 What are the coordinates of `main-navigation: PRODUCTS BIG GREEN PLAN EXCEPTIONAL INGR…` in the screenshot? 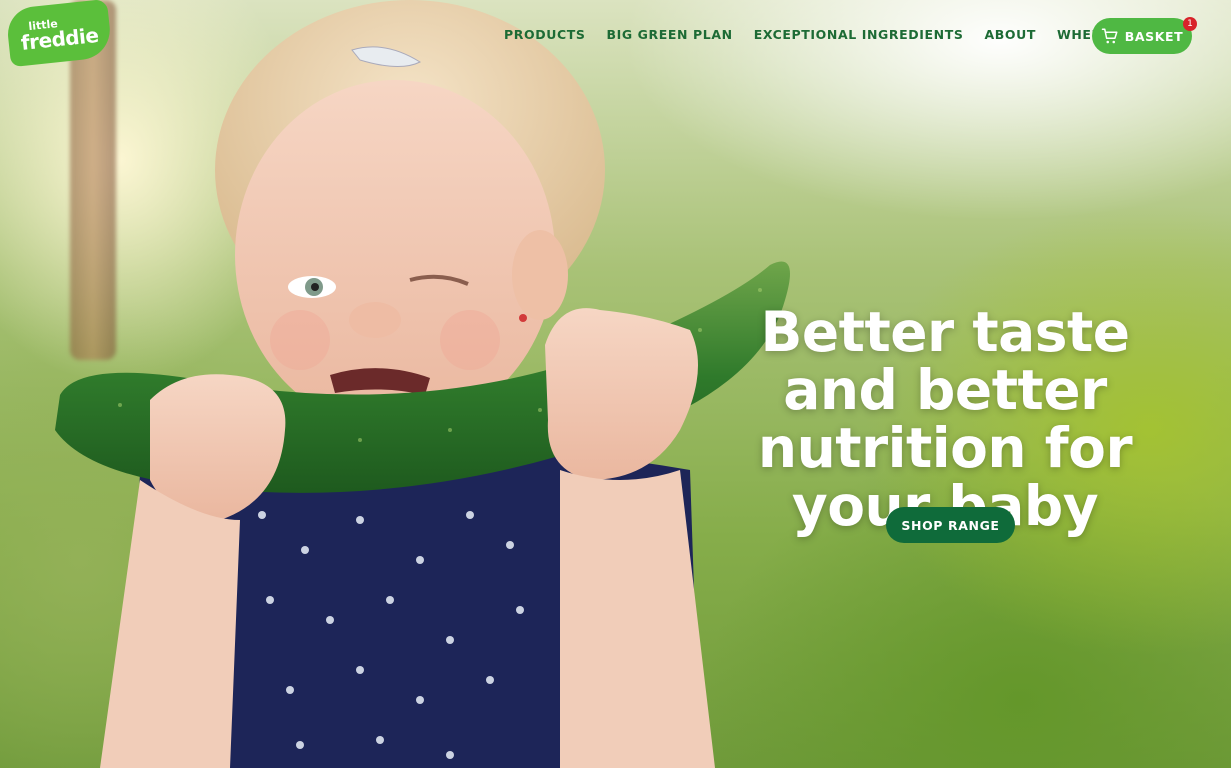 It's located at (838, 34).